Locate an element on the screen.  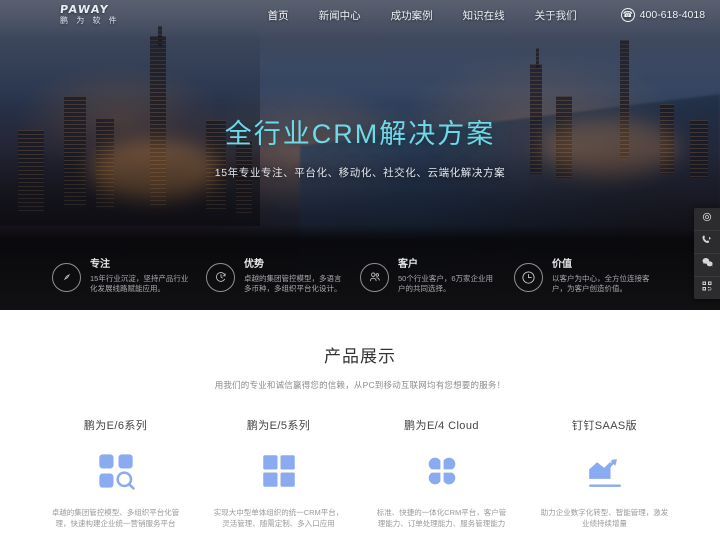
nav-item-home: 首页 is located at coordinates (278, 15).